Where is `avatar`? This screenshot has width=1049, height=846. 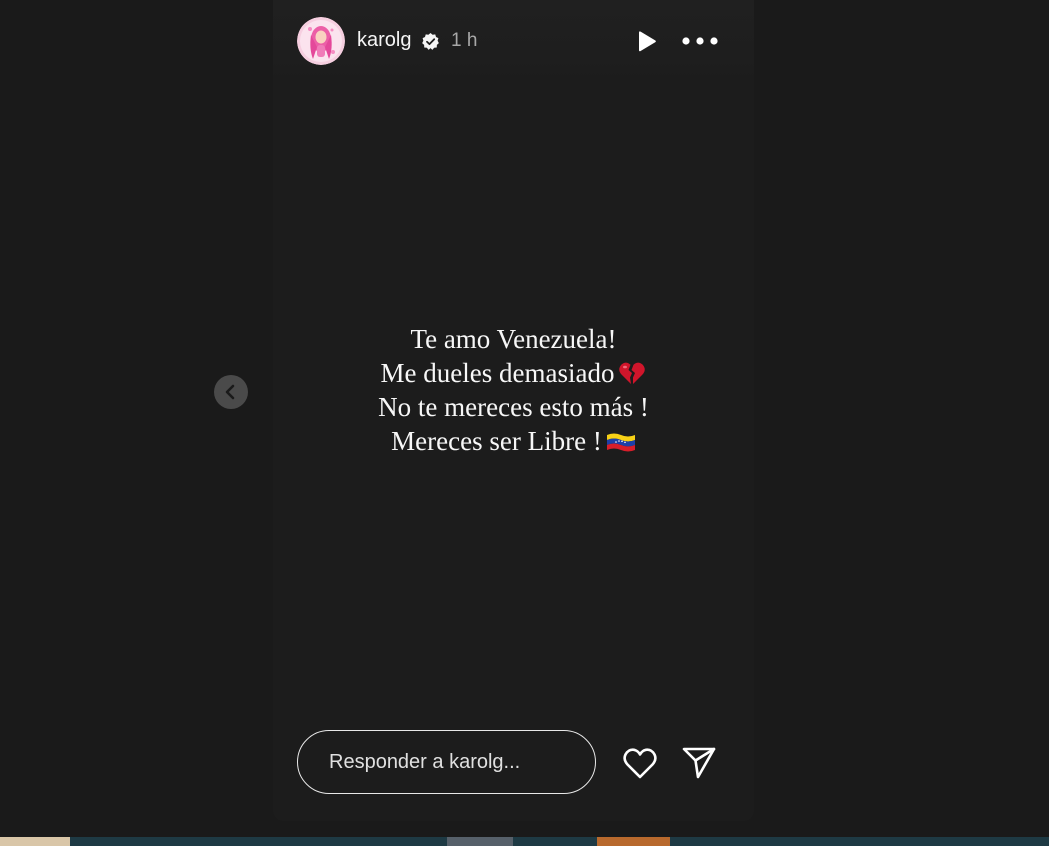
avatar is located at coordinates (321, 41).